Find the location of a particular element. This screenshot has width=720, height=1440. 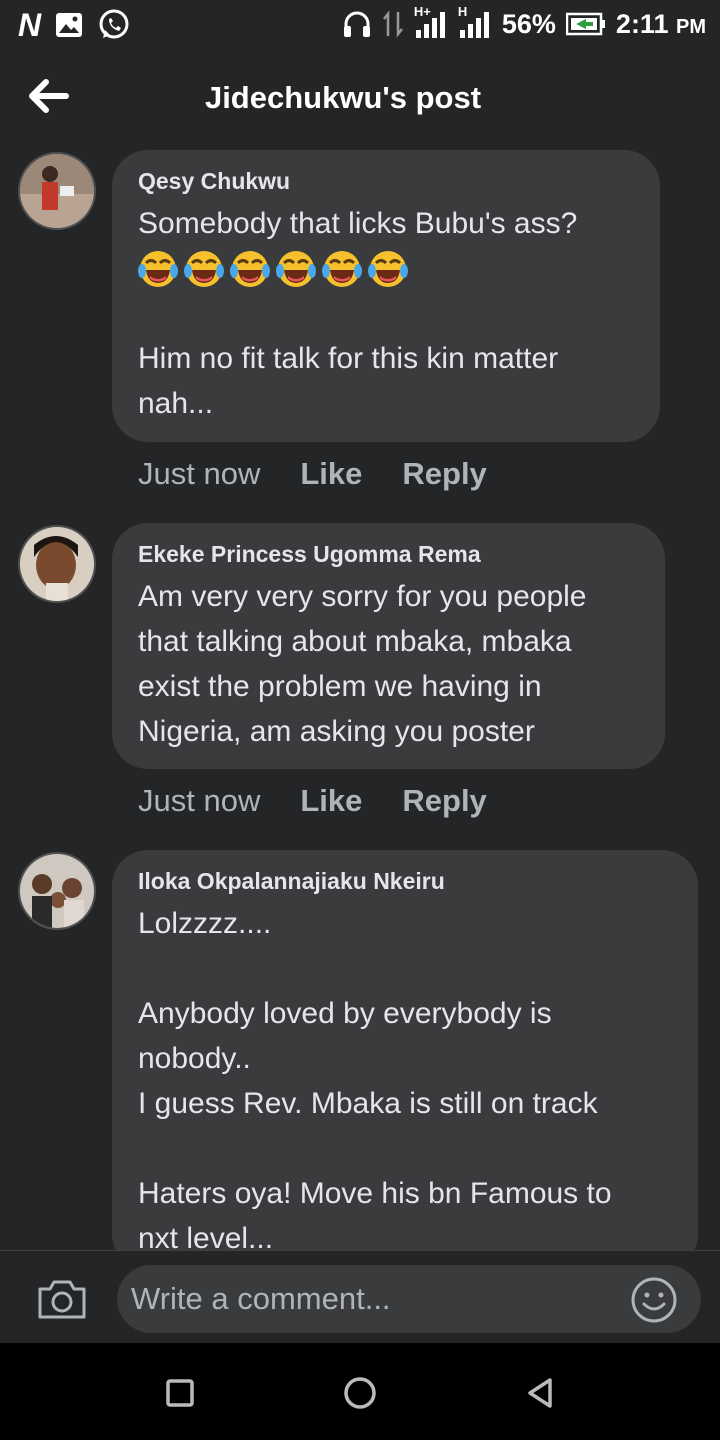

clock-time: 2:11 is located at coordinates (642, 23).